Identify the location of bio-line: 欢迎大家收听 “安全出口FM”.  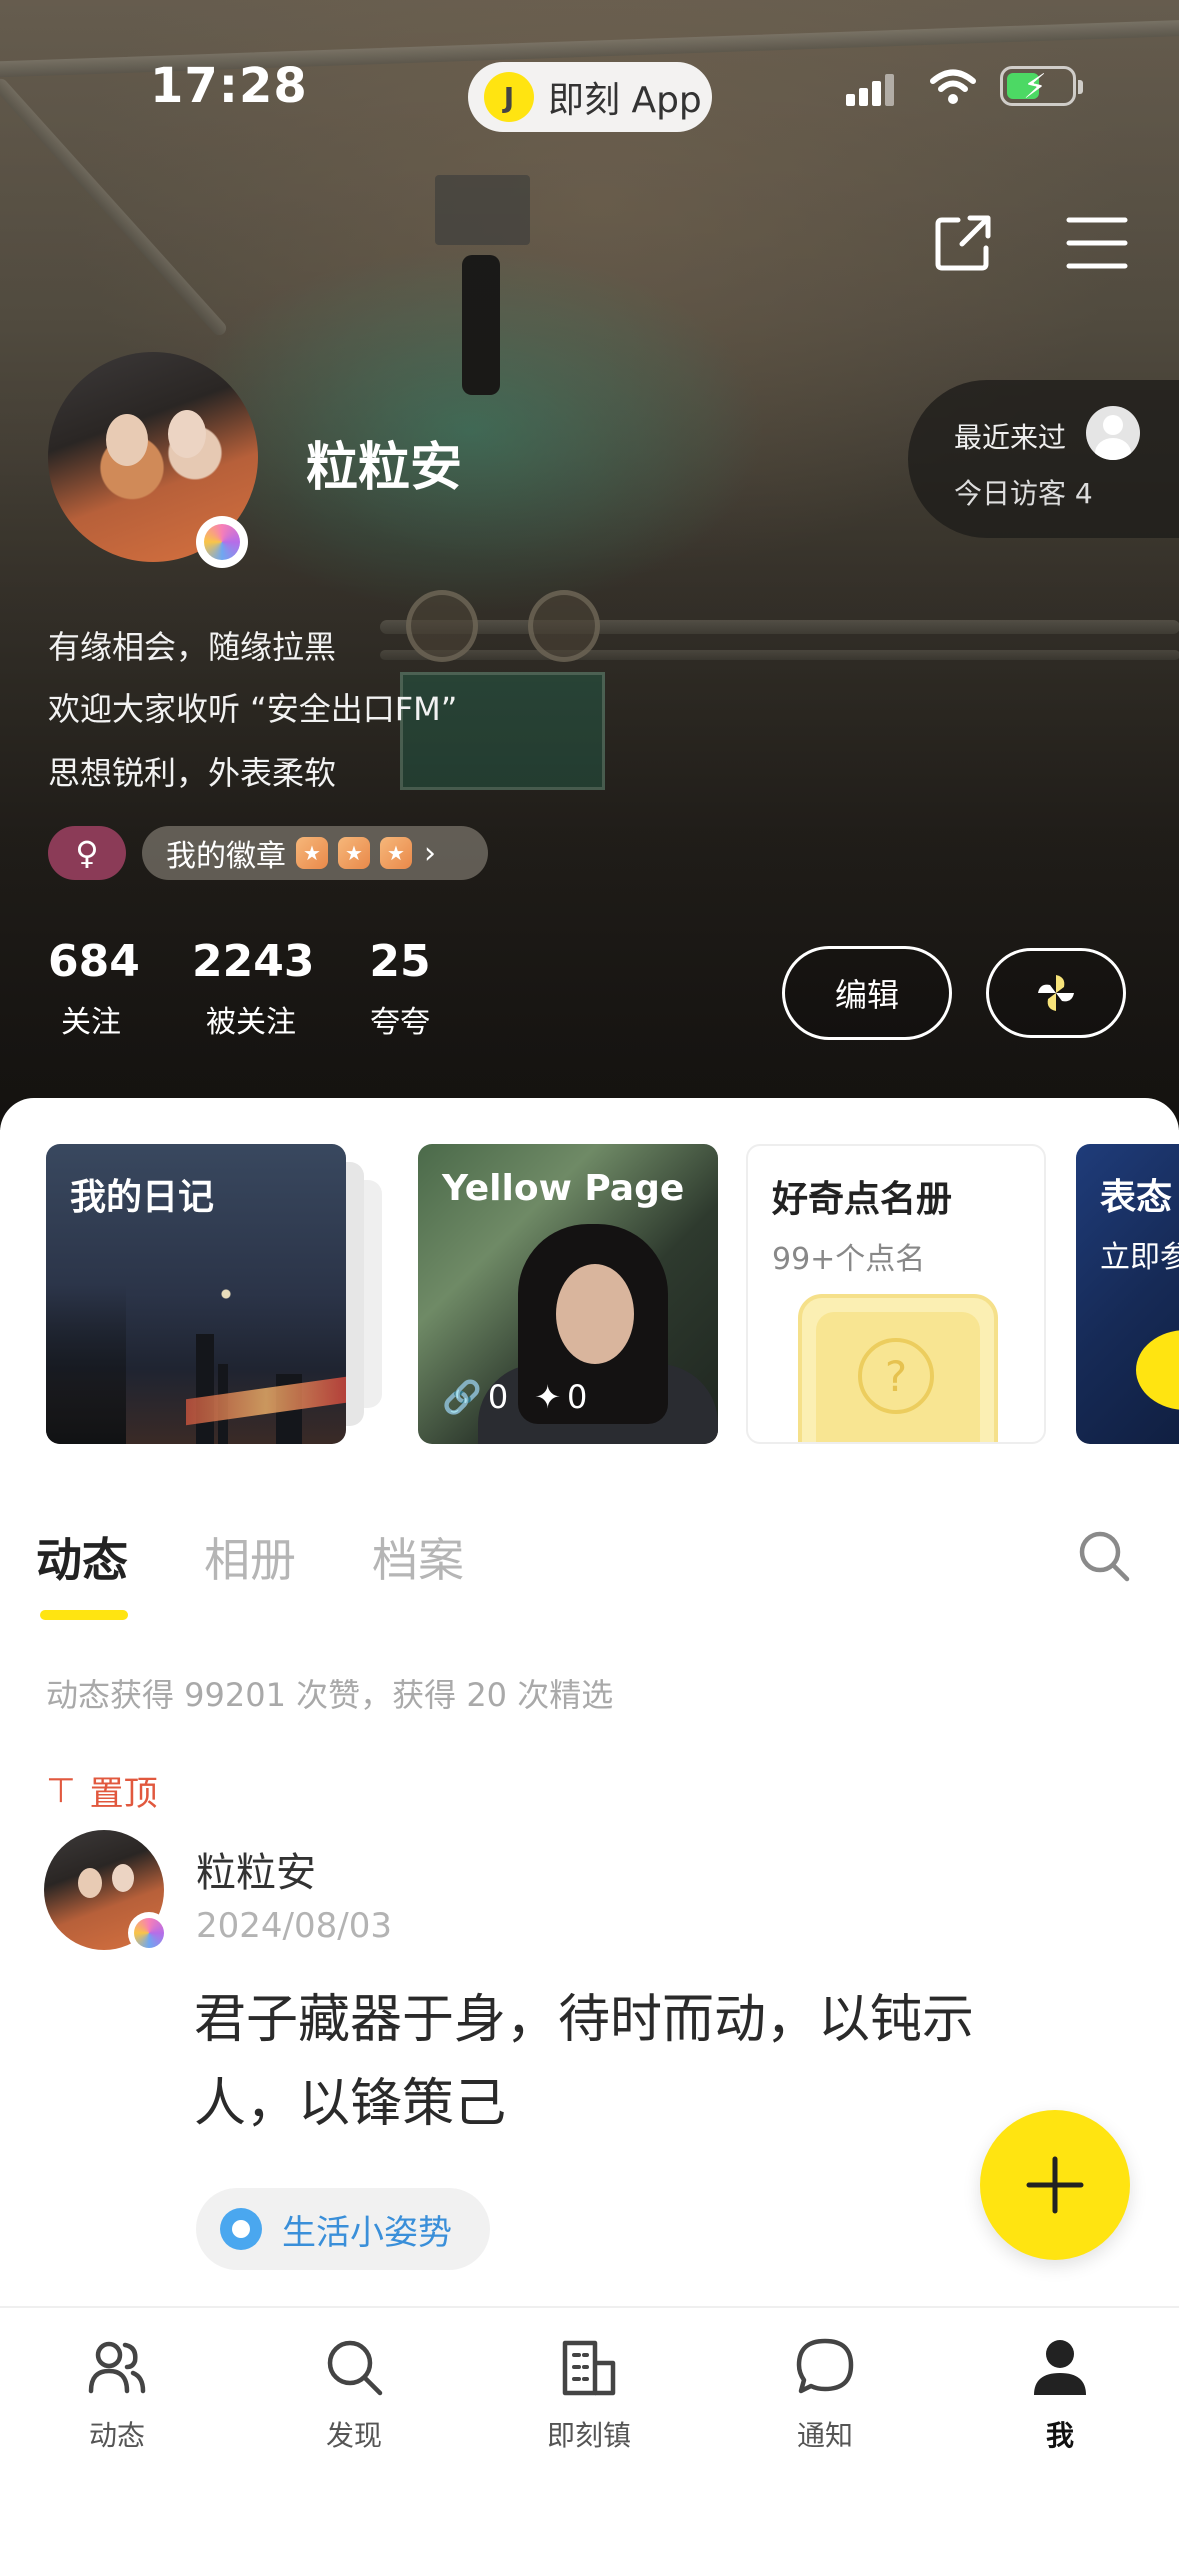
(253, 709).